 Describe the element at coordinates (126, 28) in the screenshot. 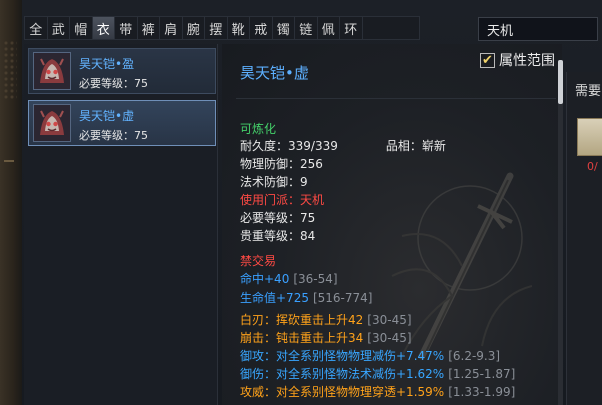

I see `tab-belt: 带` at that location.